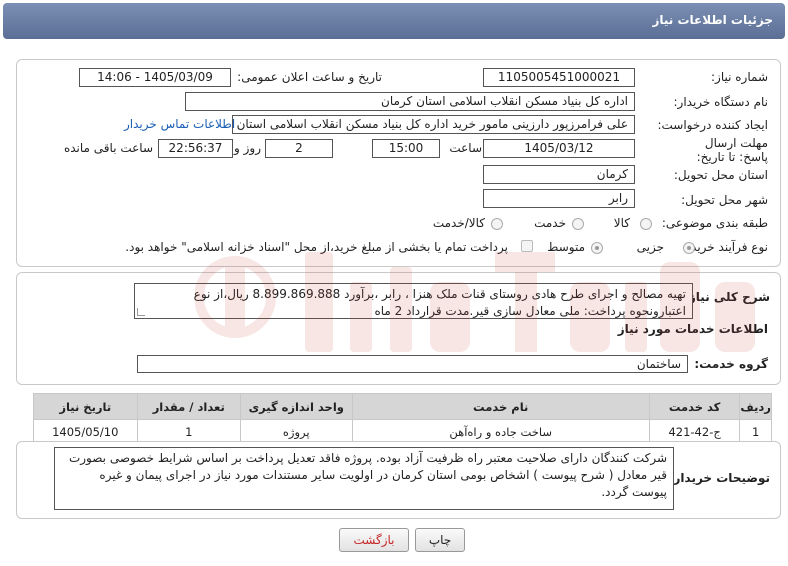 The width and height of the screenshot is (788, 566). What do you see at coordinates (755, 431) in the screenshot?
I see `row-index-cell: 1` at bounding box center [755, 431].